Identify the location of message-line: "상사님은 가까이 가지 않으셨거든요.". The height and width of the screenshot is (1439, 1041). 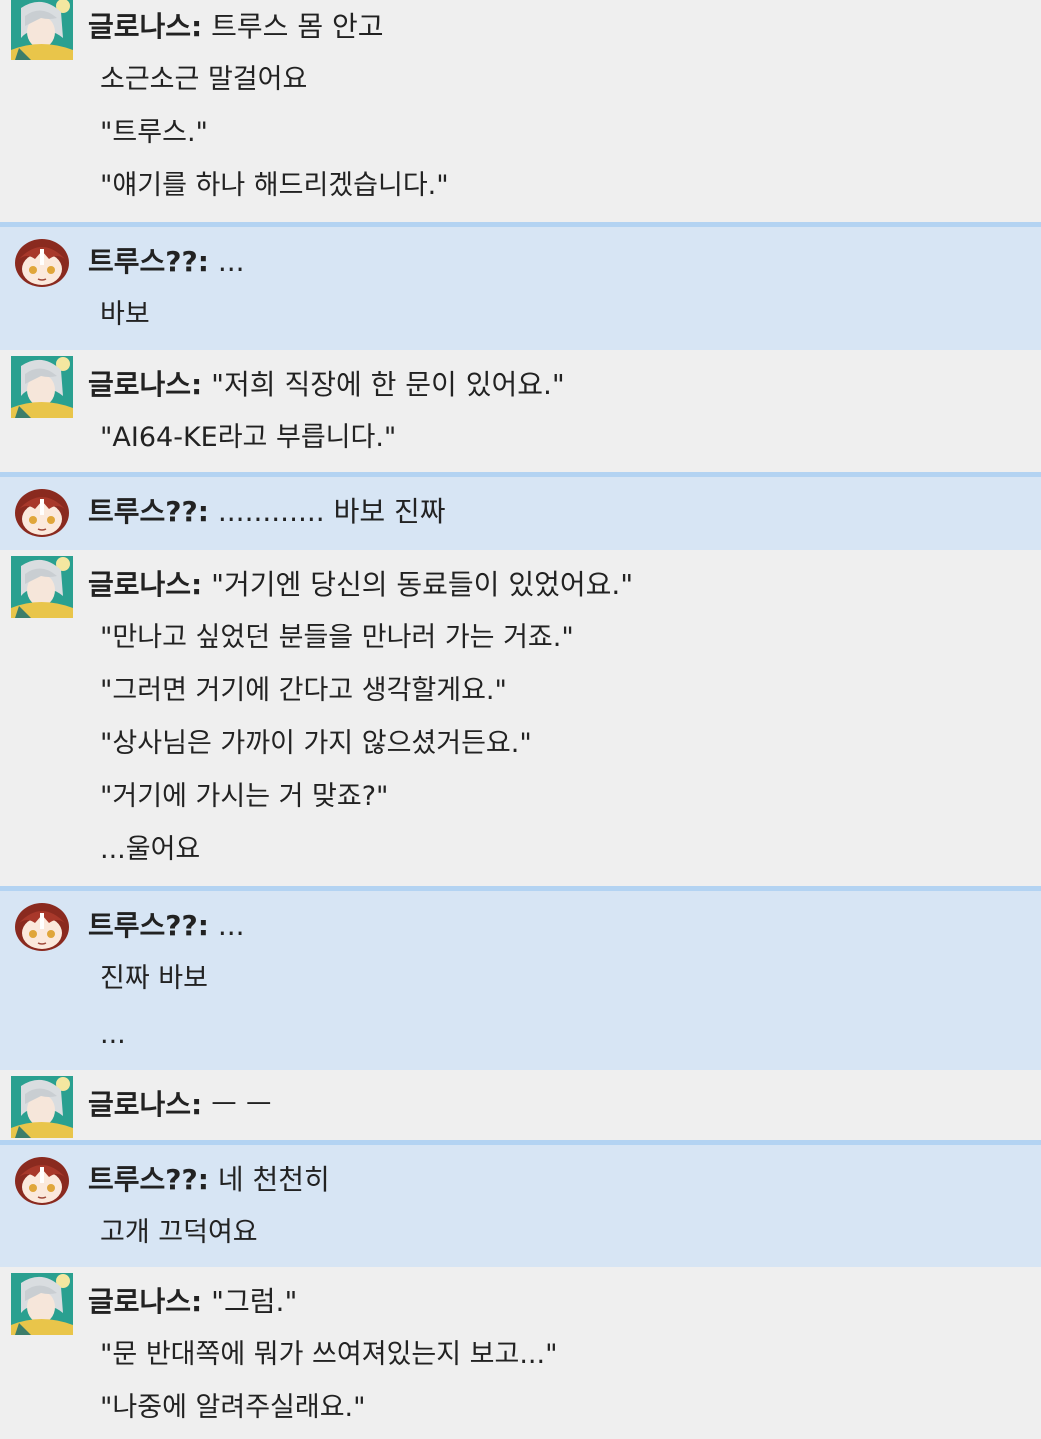
(316, 743).